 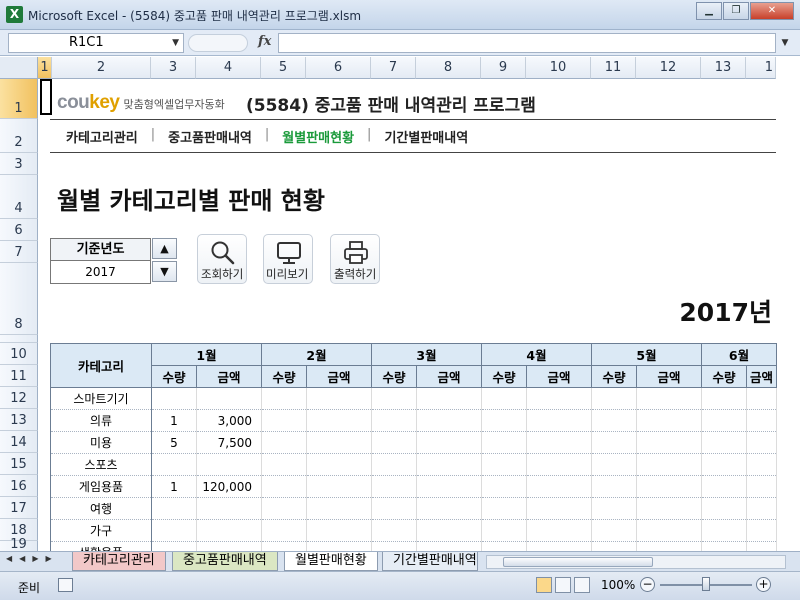 I want to click on row-header: 2, so click(x=19, y=136).